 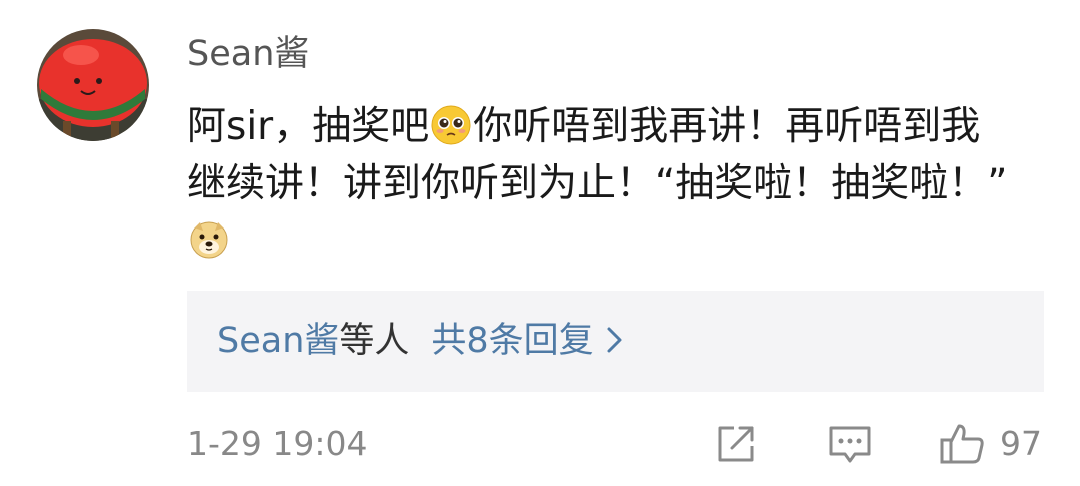 I want to click on like-count: 97, so click(x=1021, y=443).